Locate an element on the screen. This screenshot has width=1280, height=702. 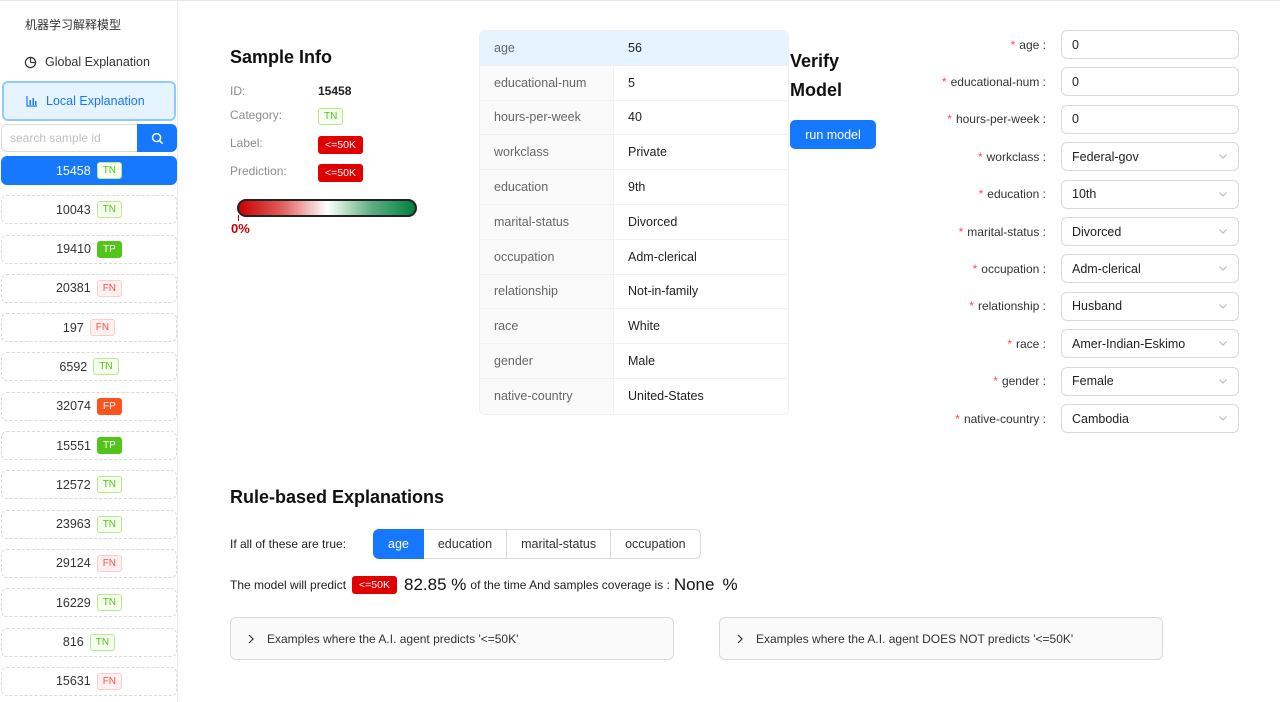
condition-segment: occupation is located at coordinates (656, 544).